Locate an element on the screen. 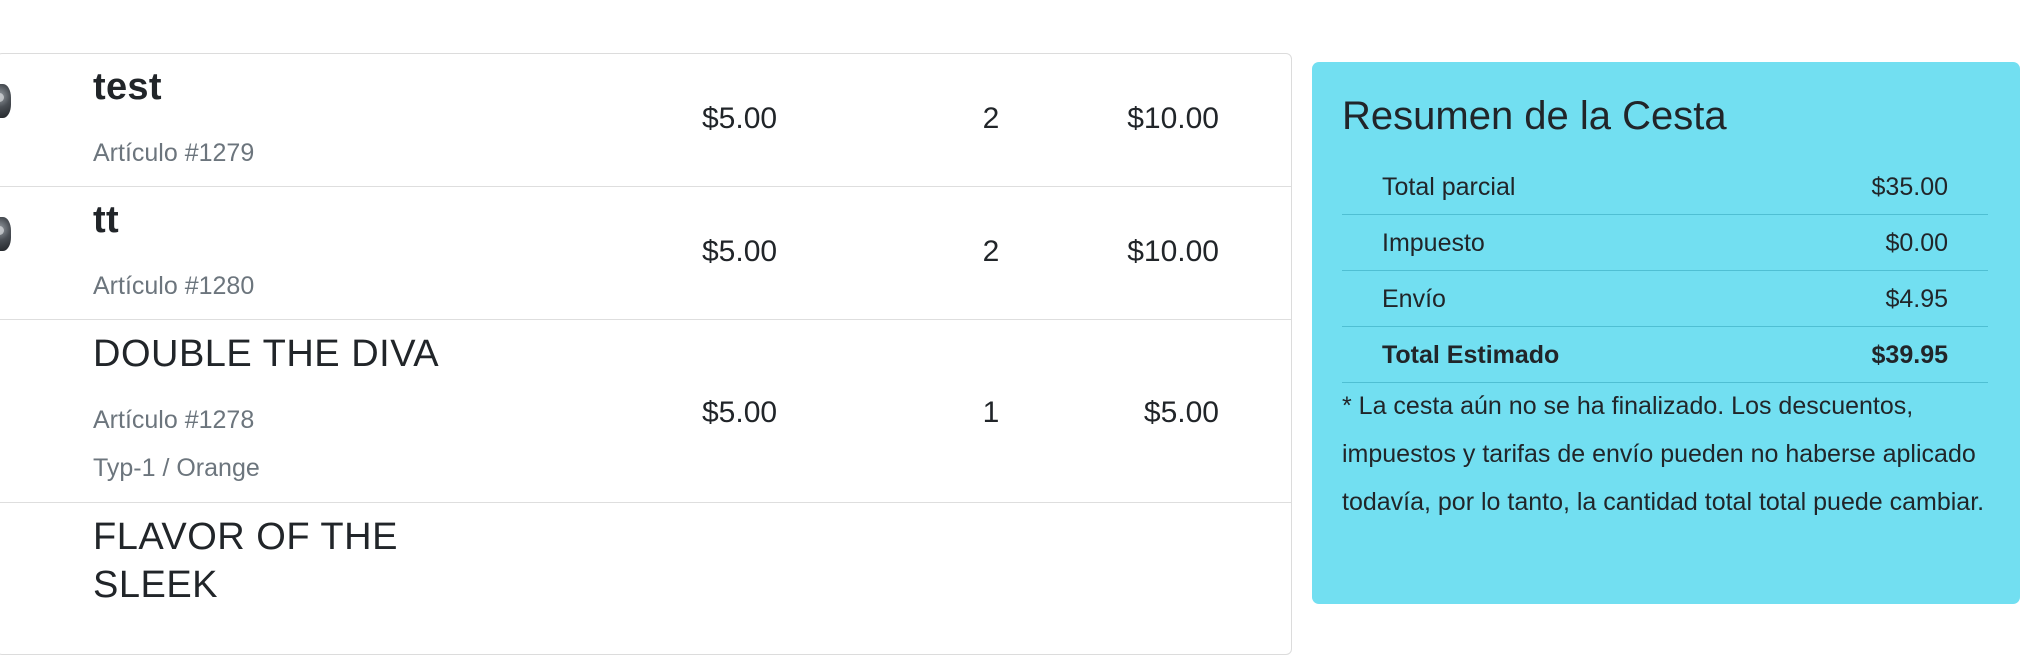 The height and width of the screenshot is (655, 2028). product-name: tt is located at coordinates (106, 220).